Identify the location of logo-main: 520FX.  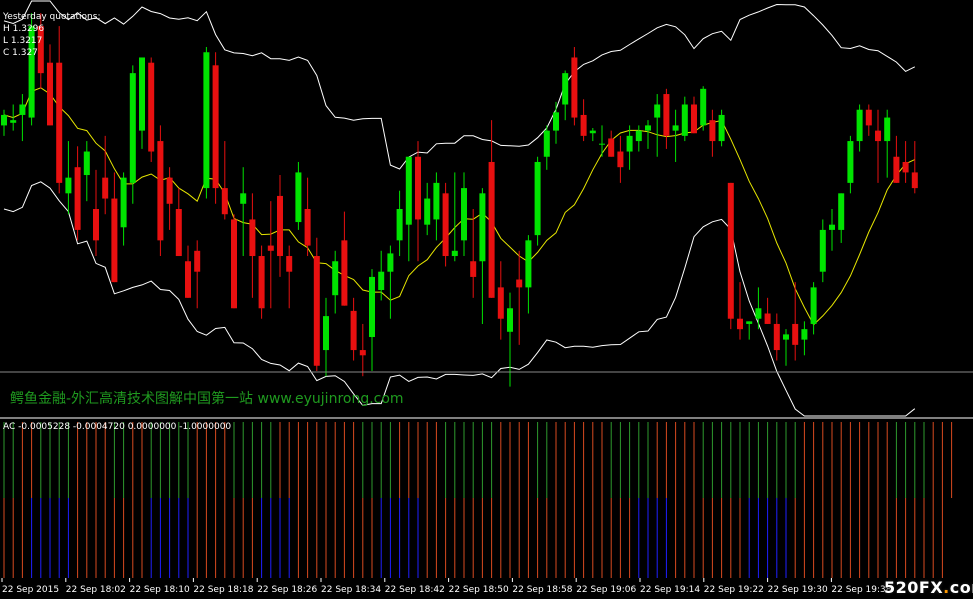
(914, 587).